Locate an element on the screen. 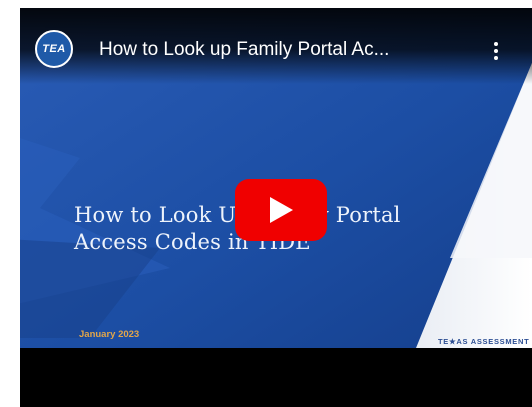  channel-avatar: TEA is located at coordinates (54, 49).